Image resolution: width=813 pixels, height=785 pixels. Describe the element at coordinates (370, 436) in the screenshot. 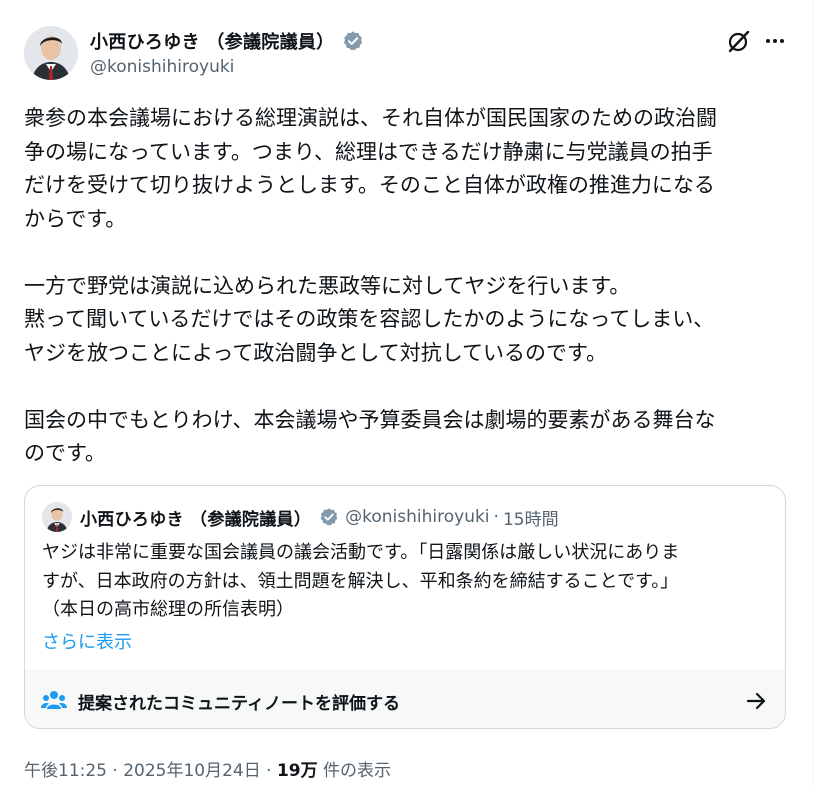

I see `post-paragraph-3: 国会の中でもとりわけ、本会議場や予算委員会は劇場的要素がある舞台な のです。` at that location.